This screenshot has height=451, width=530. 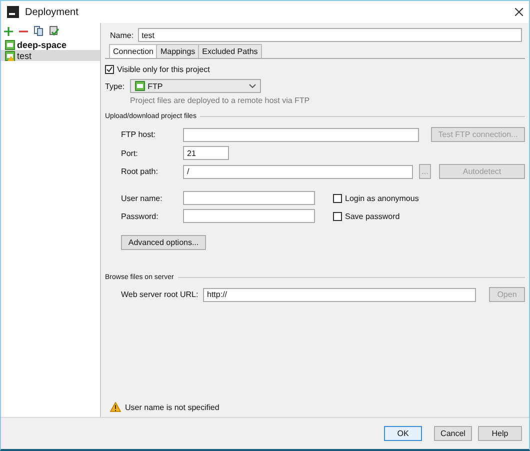 What do you see at coordinates (139, 134) in the screenshot?
I see `ftp-host-label: FTP host:` at bounding box center [139, 134].